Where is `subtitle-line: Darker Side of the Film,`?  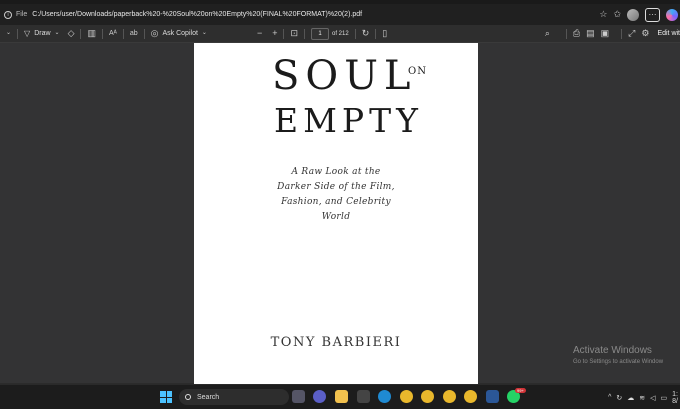
subtitle-line: Darker Side of the Film, is located at coordinates (336, 187).